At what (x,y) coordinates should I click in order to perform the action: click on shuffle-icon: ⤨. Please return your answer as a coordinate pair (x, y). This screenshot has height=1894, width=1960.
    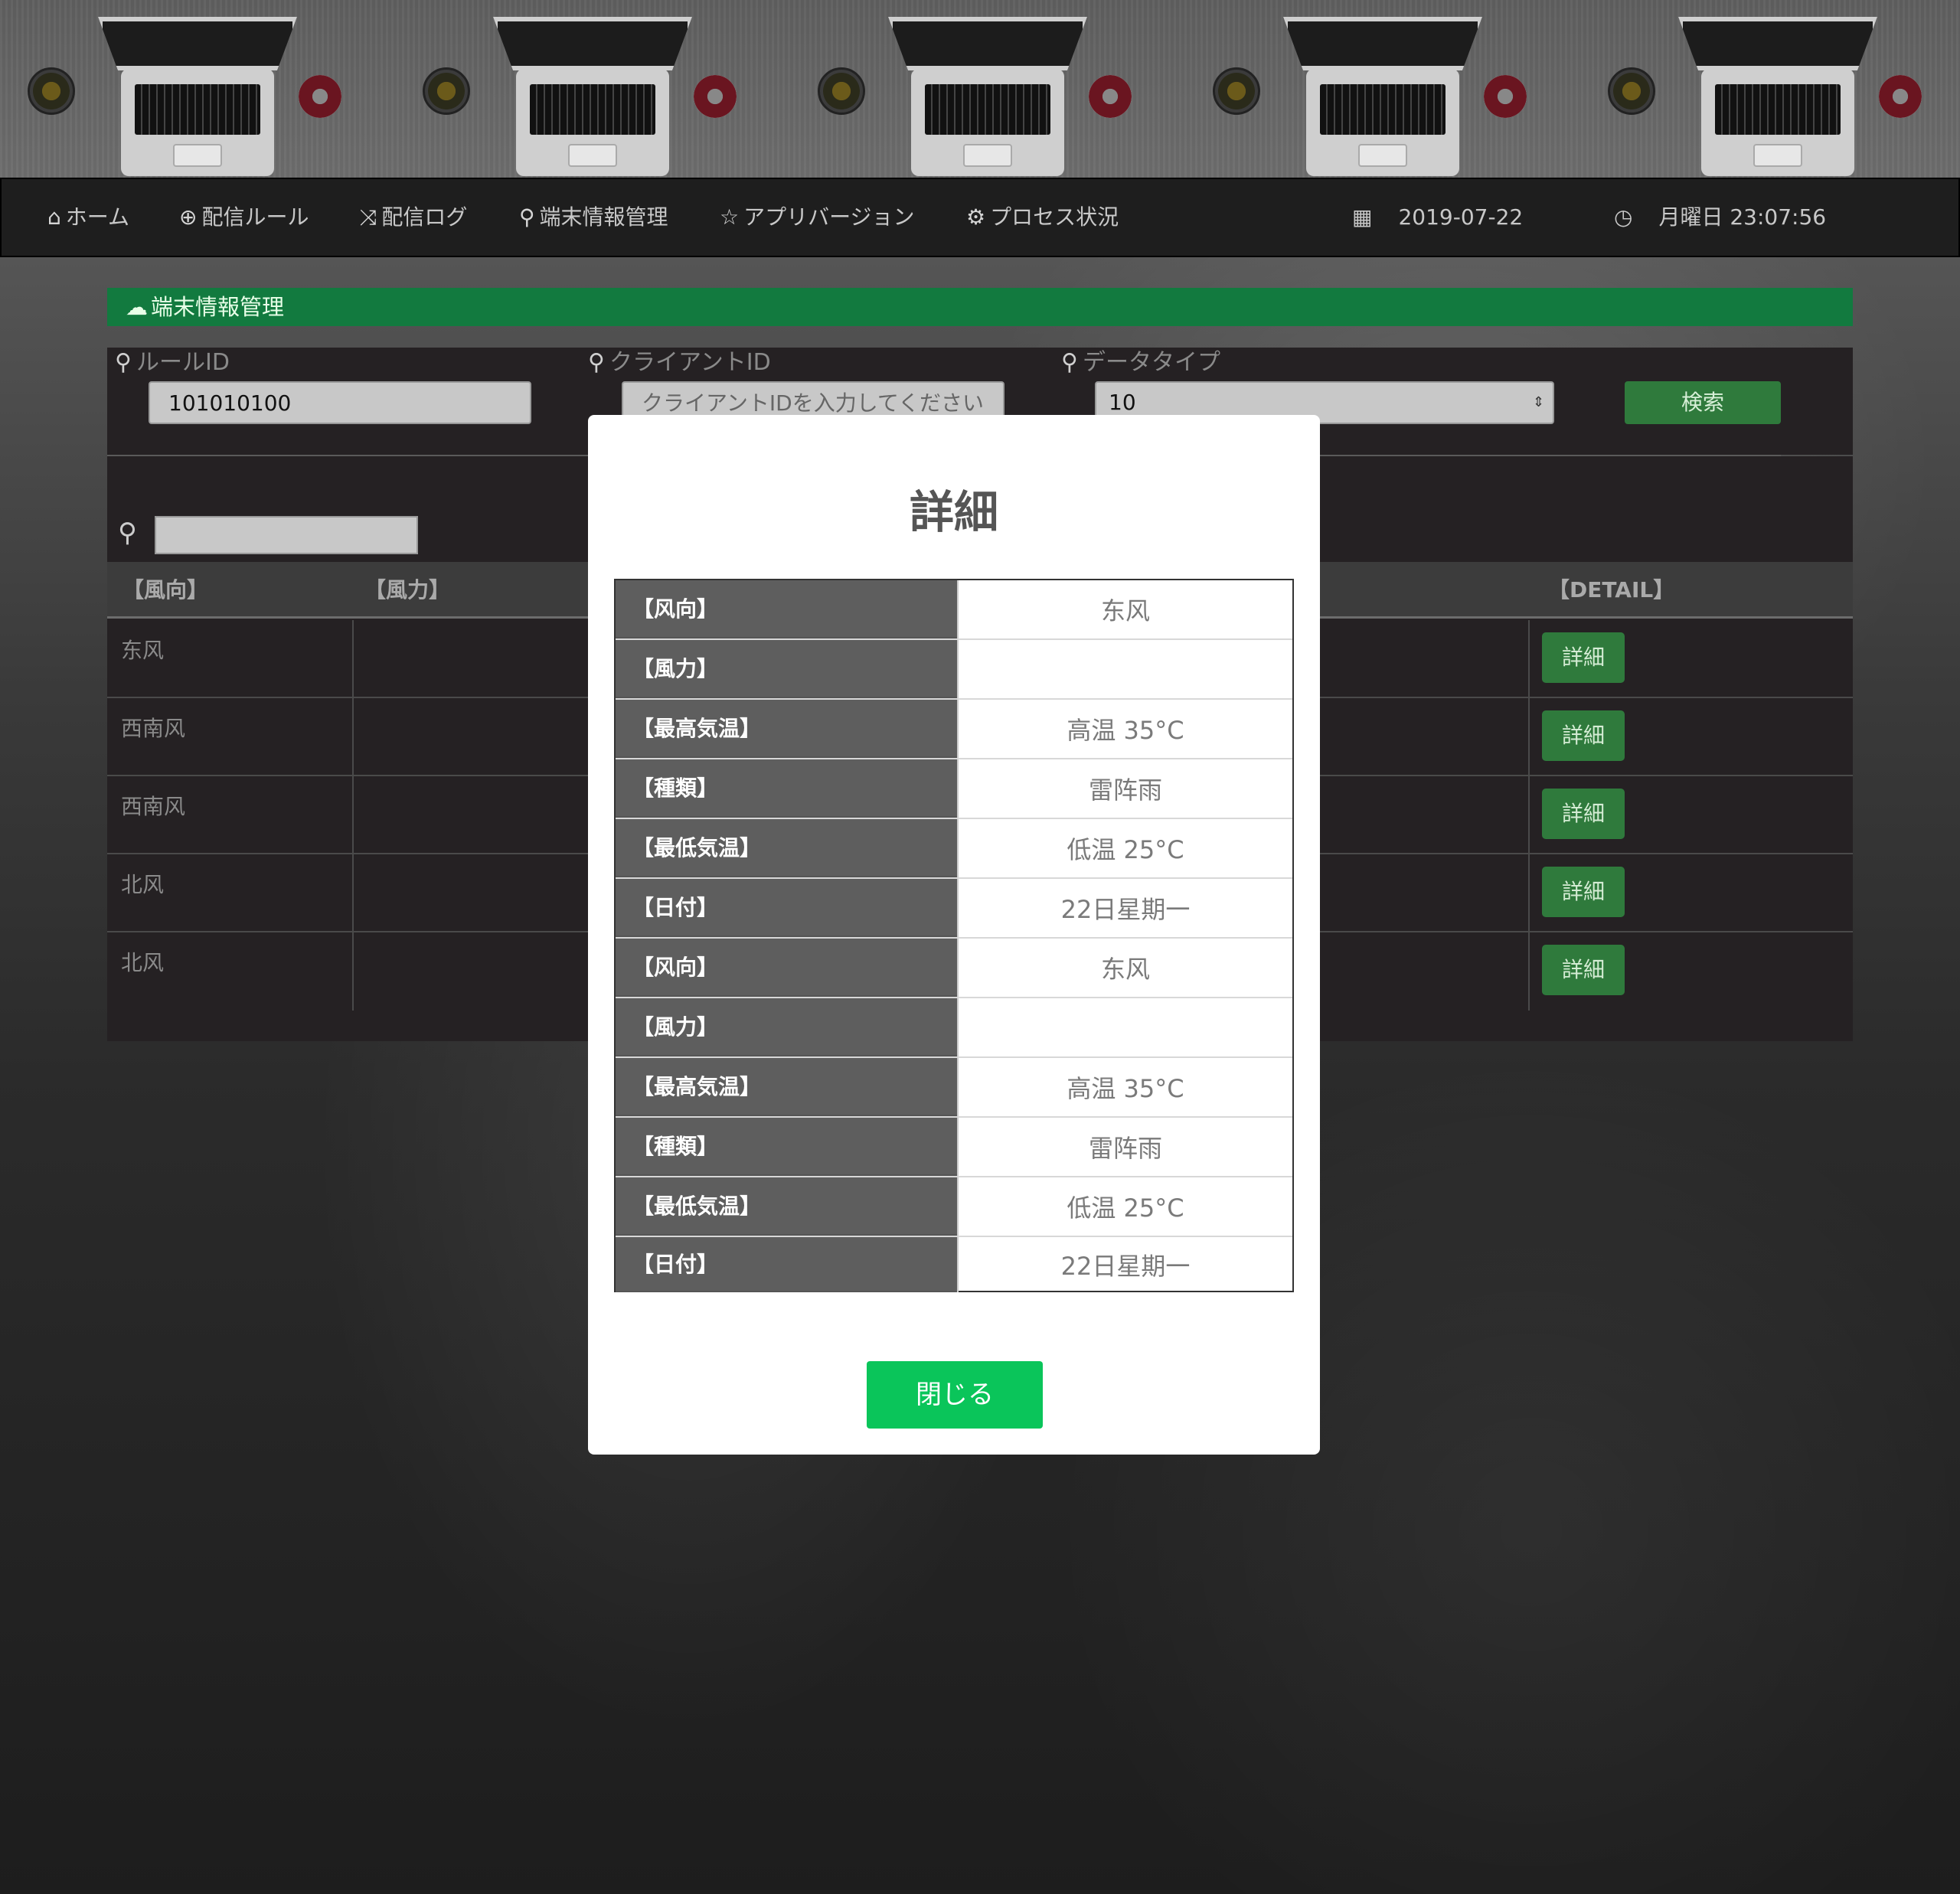
    Looking at the image, I should click on (368, 217).